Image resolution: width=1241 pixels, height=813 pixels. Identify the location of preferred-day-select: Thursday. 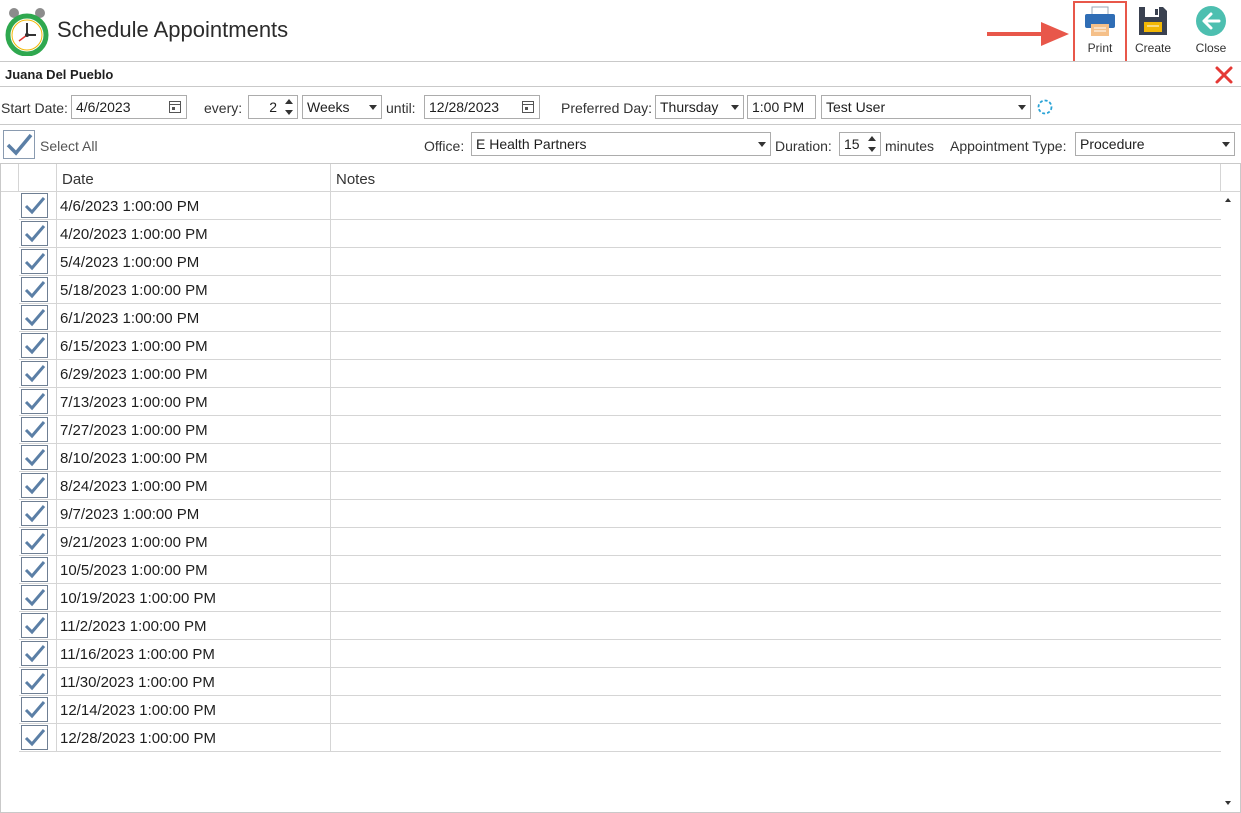
(699, 107).